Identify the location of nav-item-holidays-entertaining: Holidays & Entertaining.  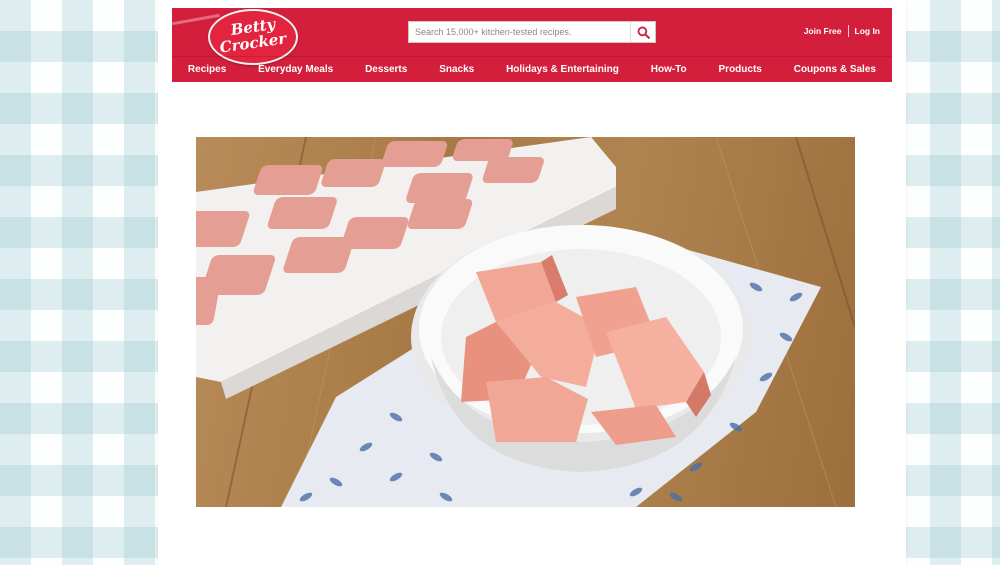
(562, 69).